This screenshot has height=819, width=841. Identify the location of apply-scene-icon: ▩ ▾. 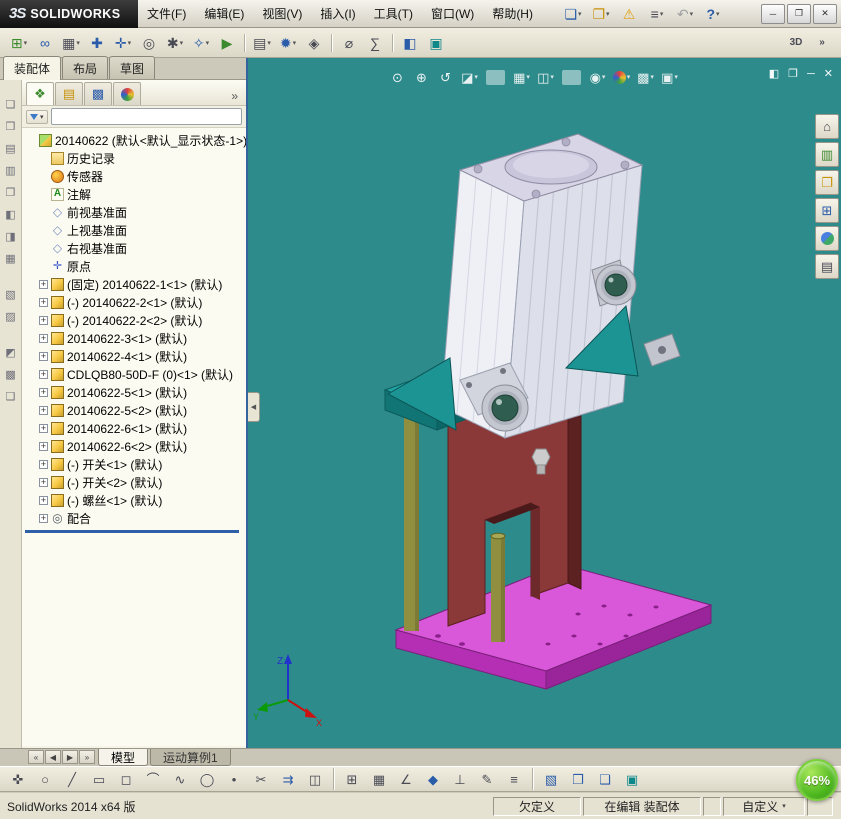
(645, 77).